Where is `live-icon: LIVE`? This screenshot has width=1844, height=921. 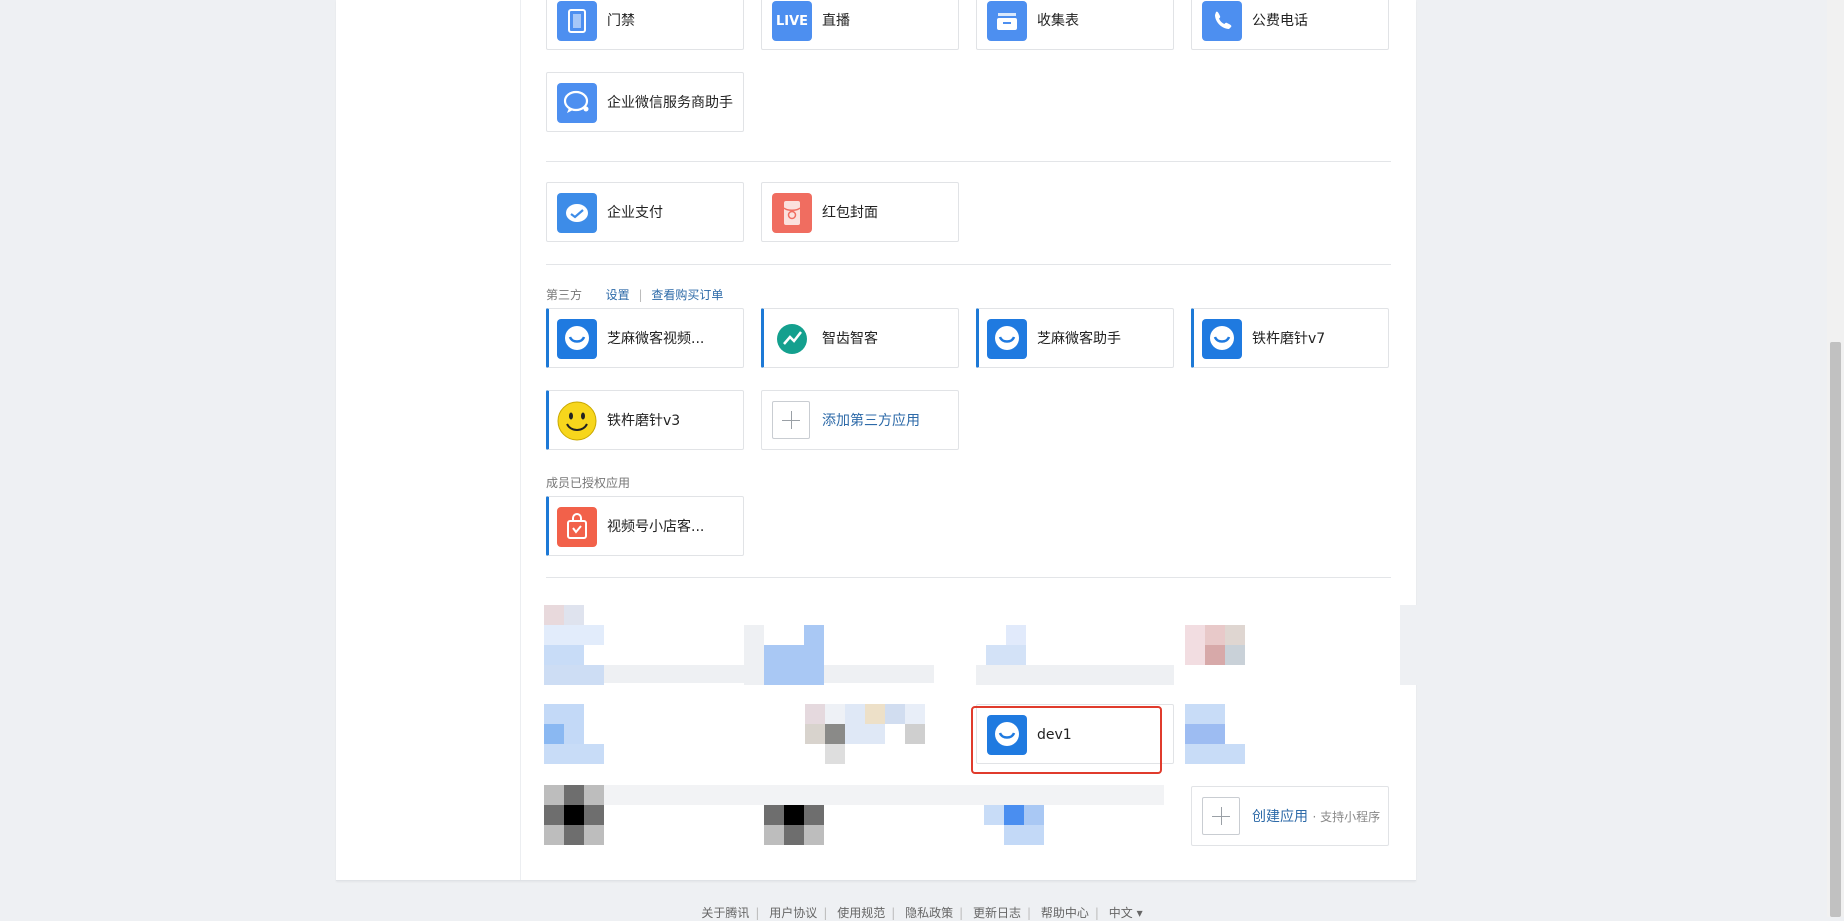 live-icon: LIVE is located at coordinates (792, 21).